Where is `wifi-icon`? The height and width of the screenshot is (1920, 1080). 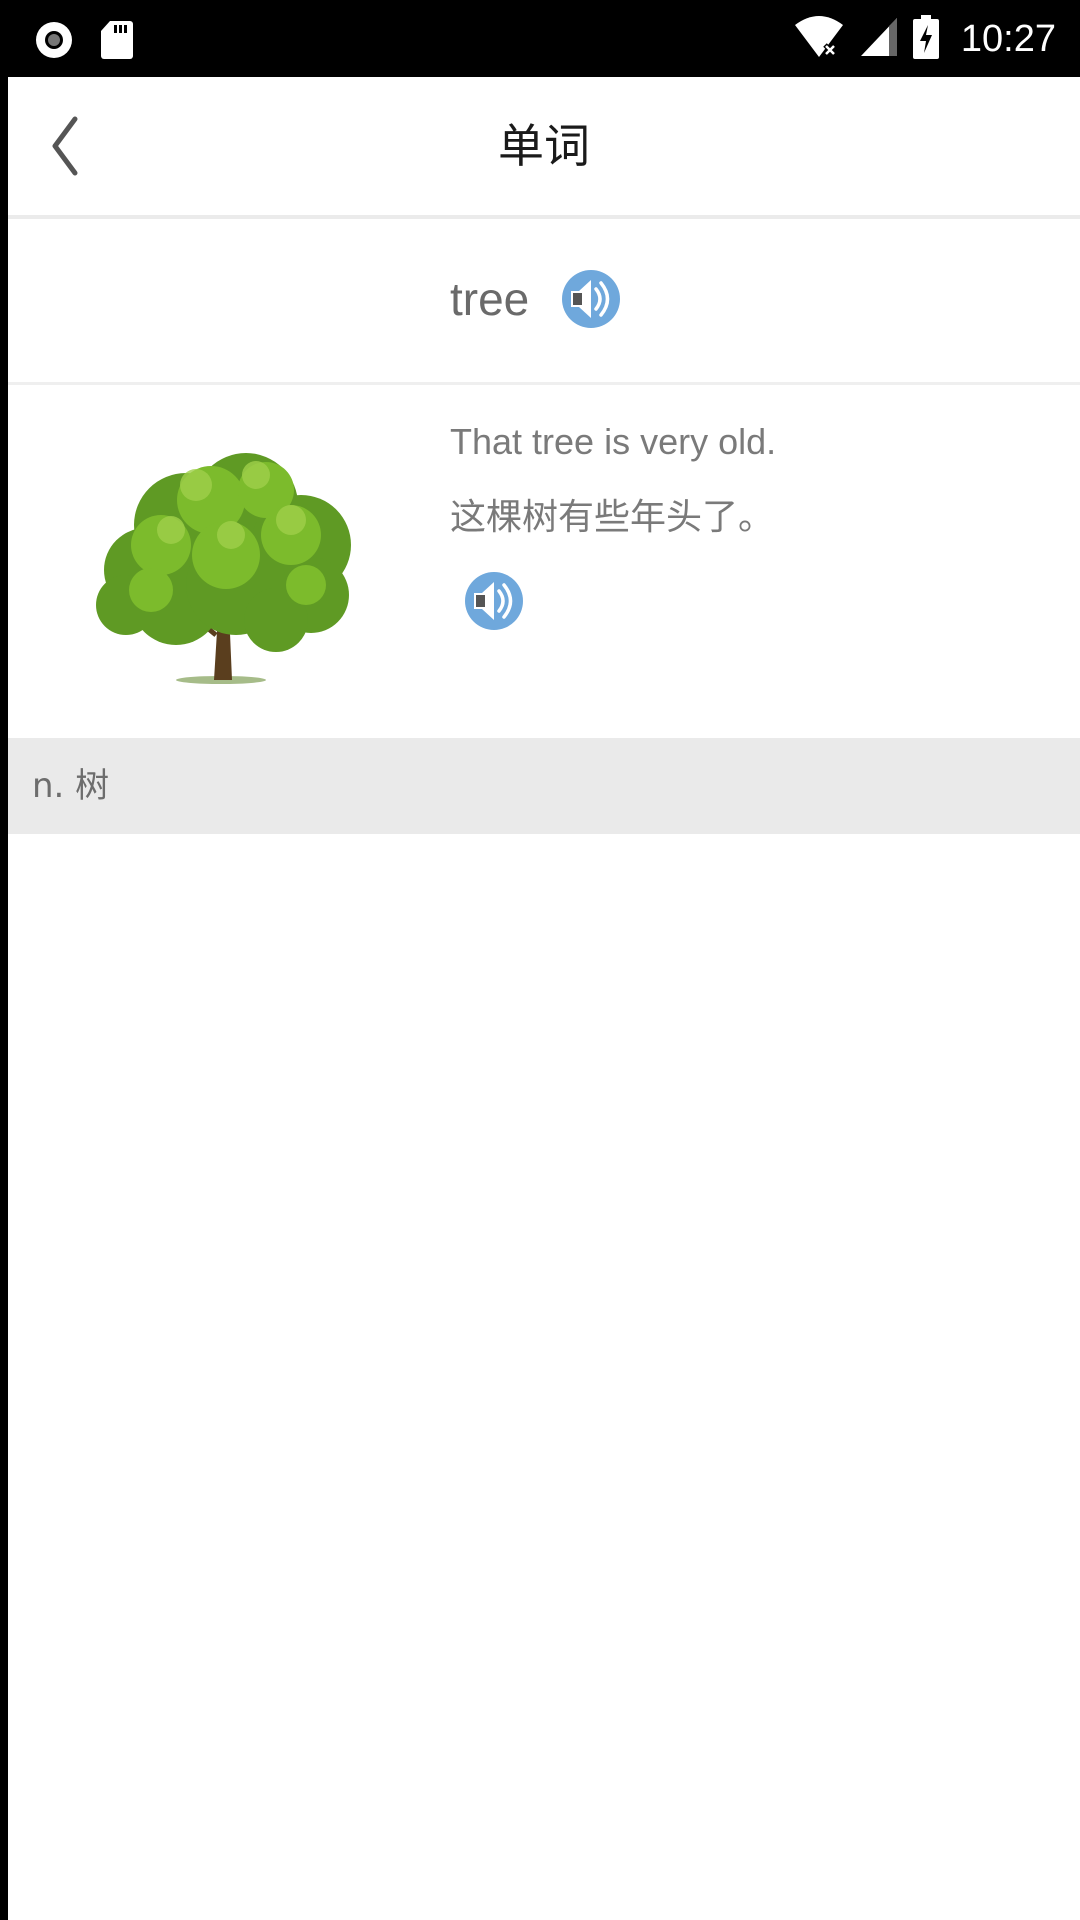 wifi-icon is located at coordinates (819, 39).